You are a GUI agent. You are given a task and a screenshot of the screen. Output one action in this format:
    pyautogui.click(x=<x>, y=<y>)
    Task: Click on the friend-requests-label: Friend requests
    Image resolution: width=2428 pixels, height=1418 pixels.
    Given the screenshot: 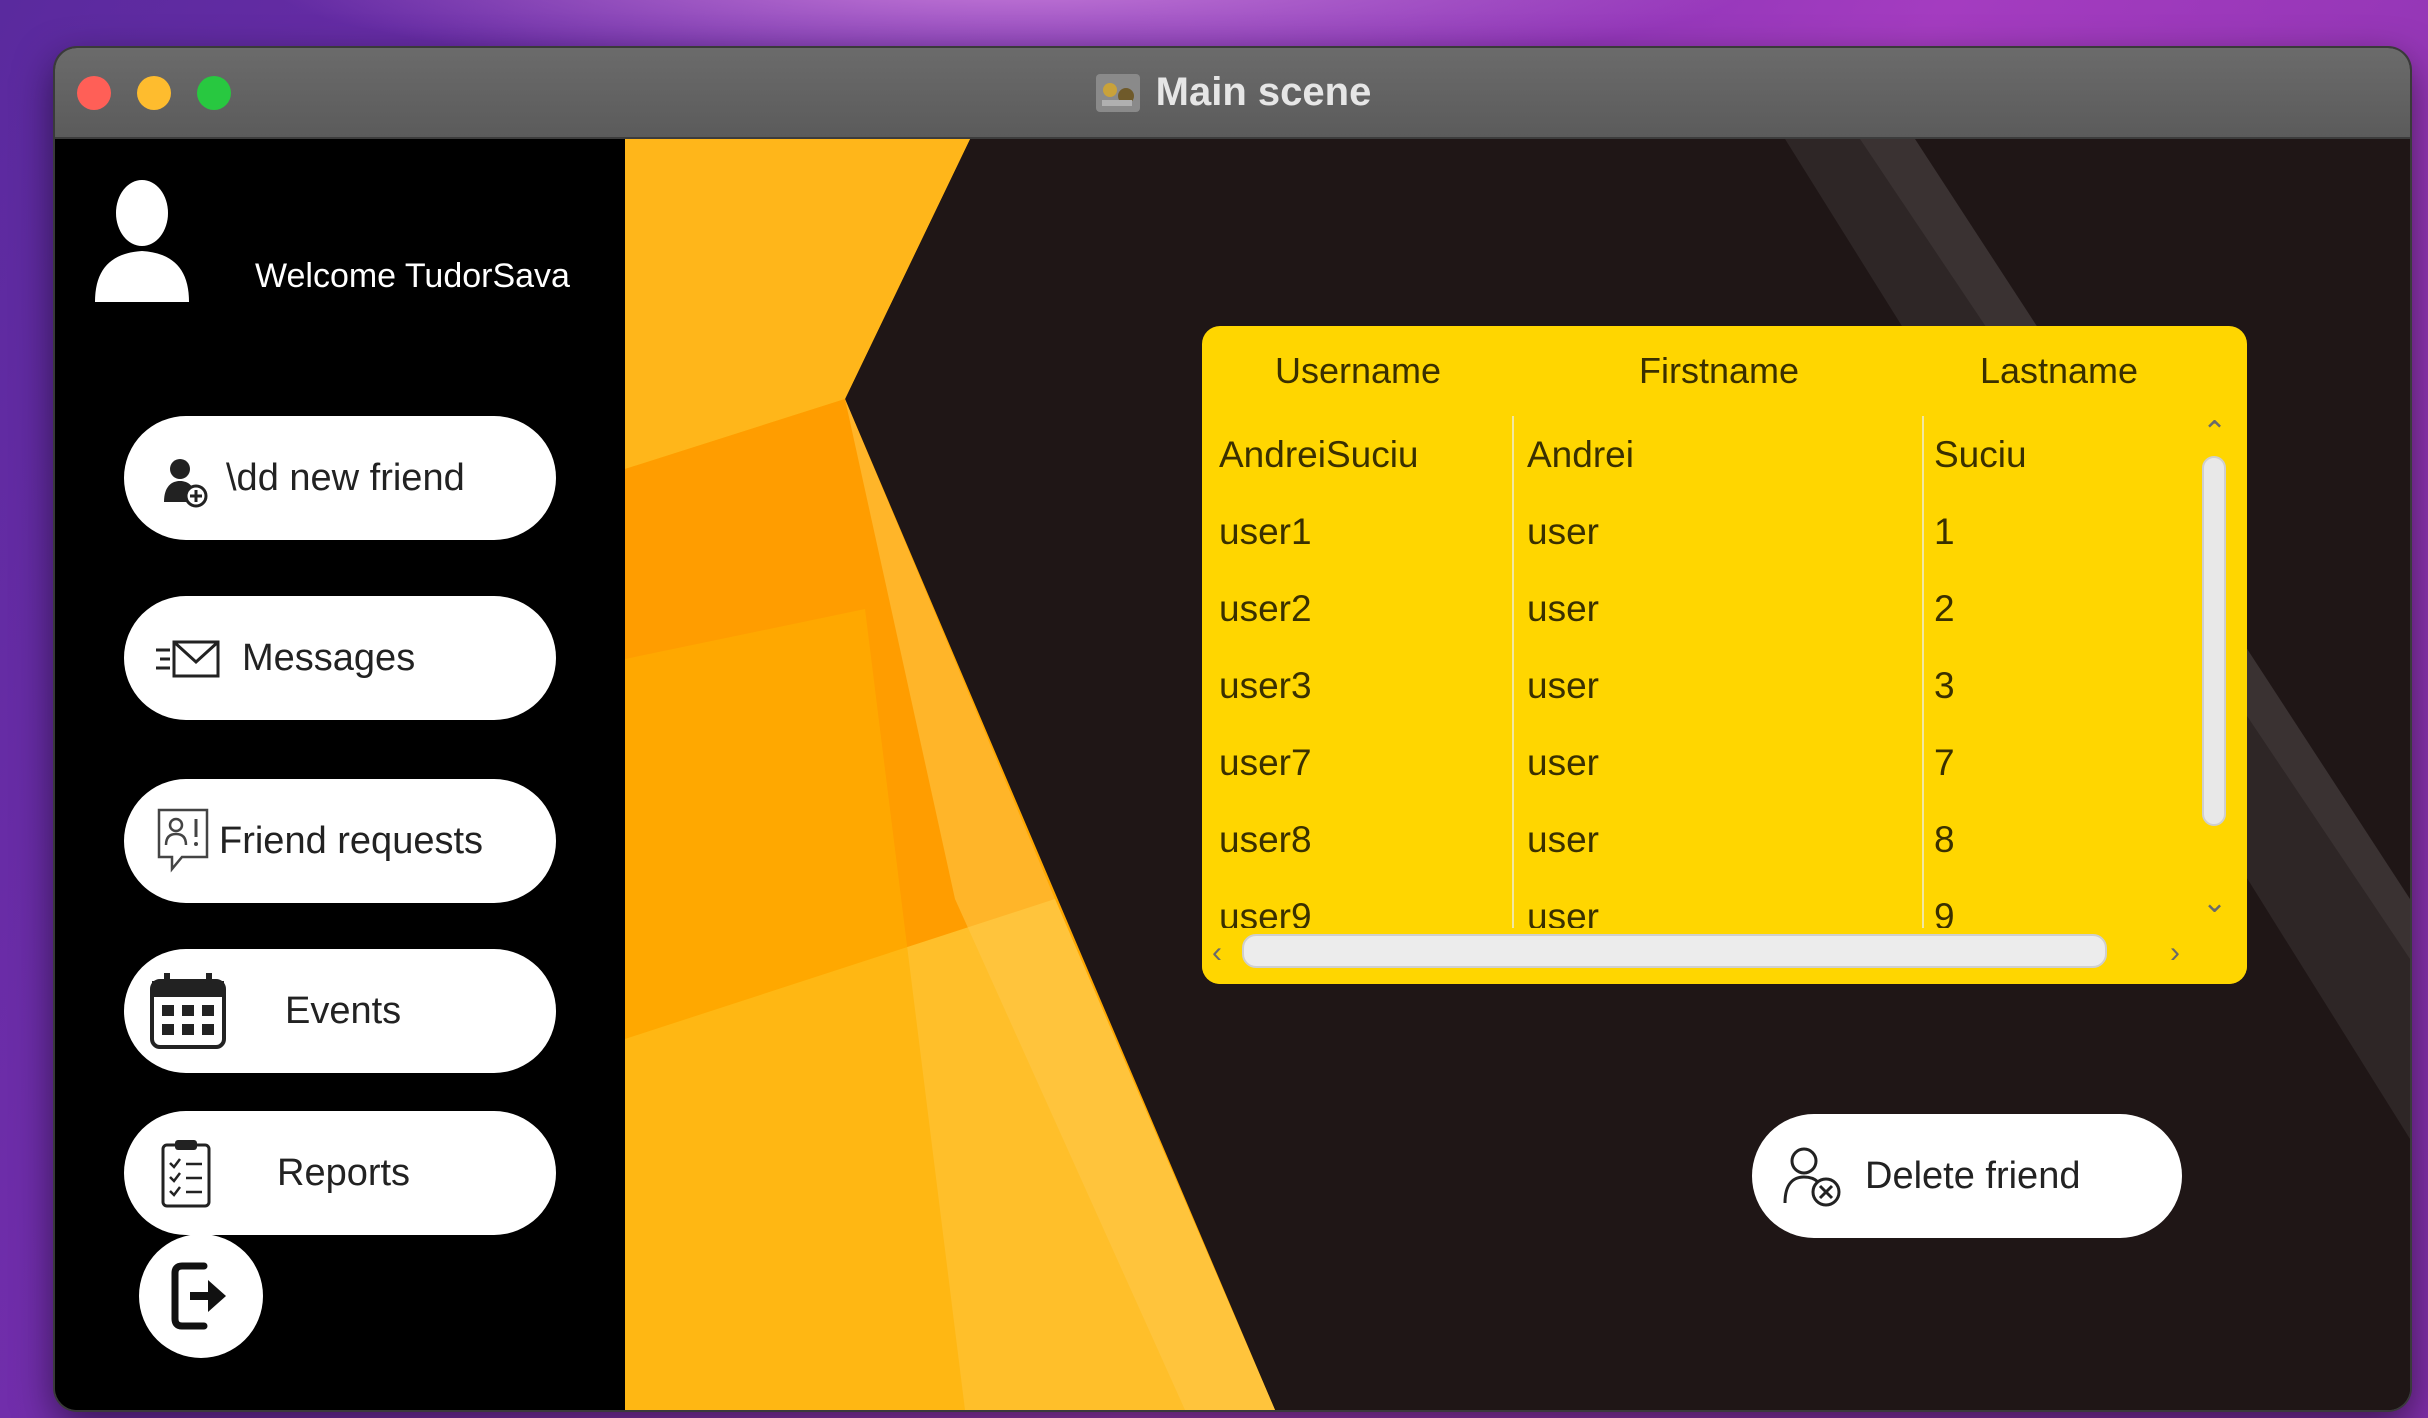 What is the action you would take?
    pyautogui.click(x=351, y=840)
    